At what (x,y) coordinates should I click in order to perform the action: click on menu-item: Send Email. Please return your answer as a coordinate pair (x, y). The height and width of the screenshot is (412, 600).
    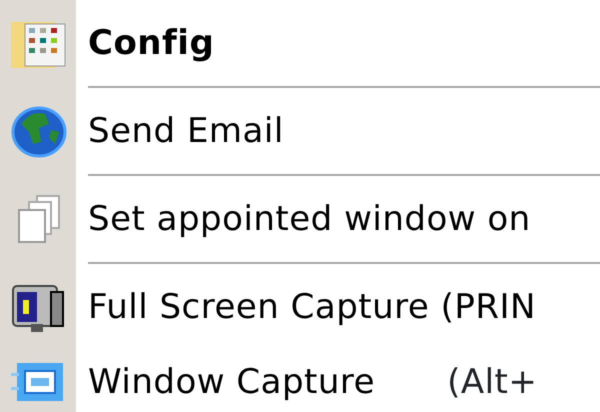
    Looking at the image, I should click on (180, 131).